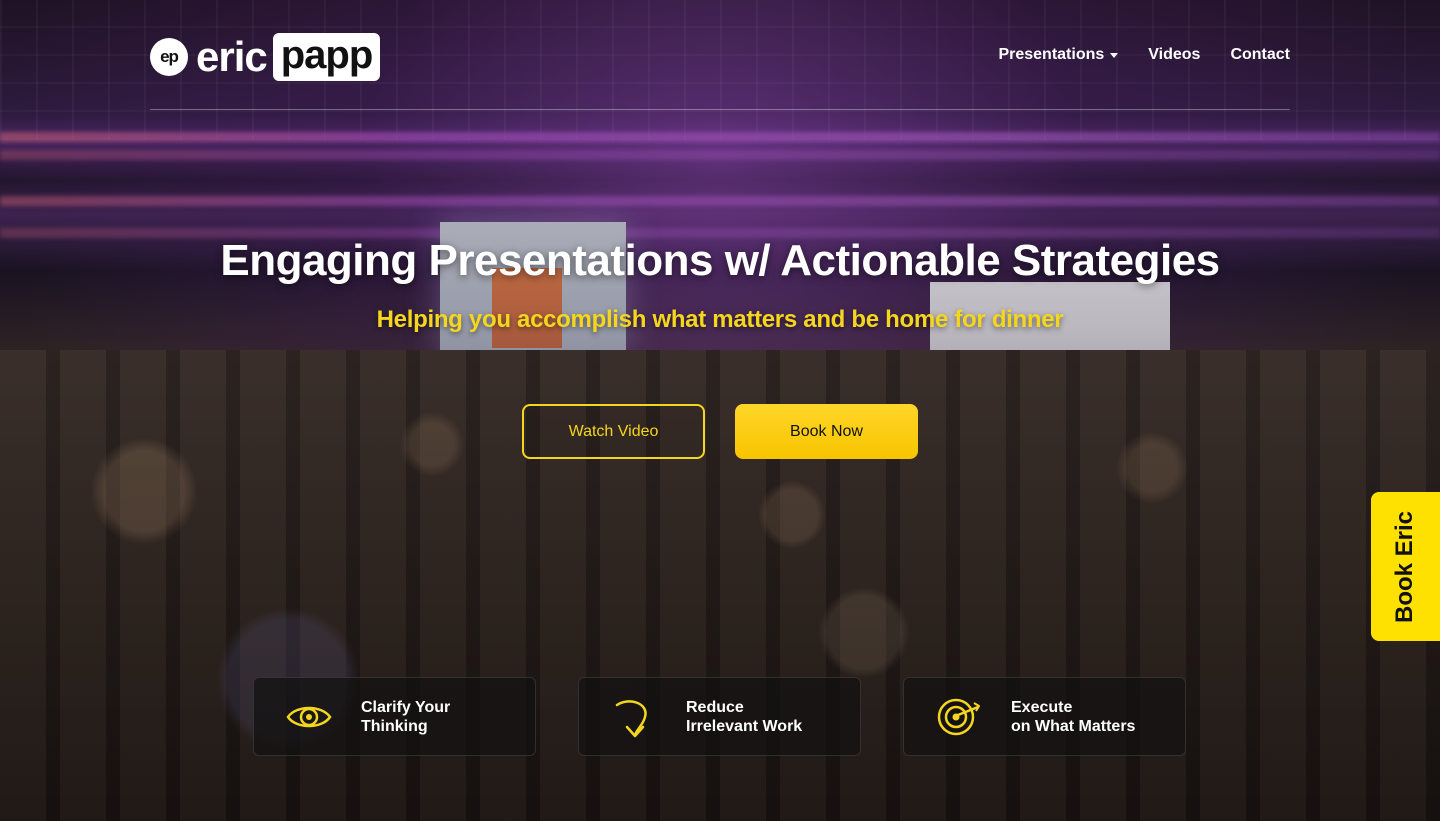 This screenshot has width=1440, height=821. Describe the element at coordinates (959, 717) in the screenshot. I see `target-arrow-icon` at that location.